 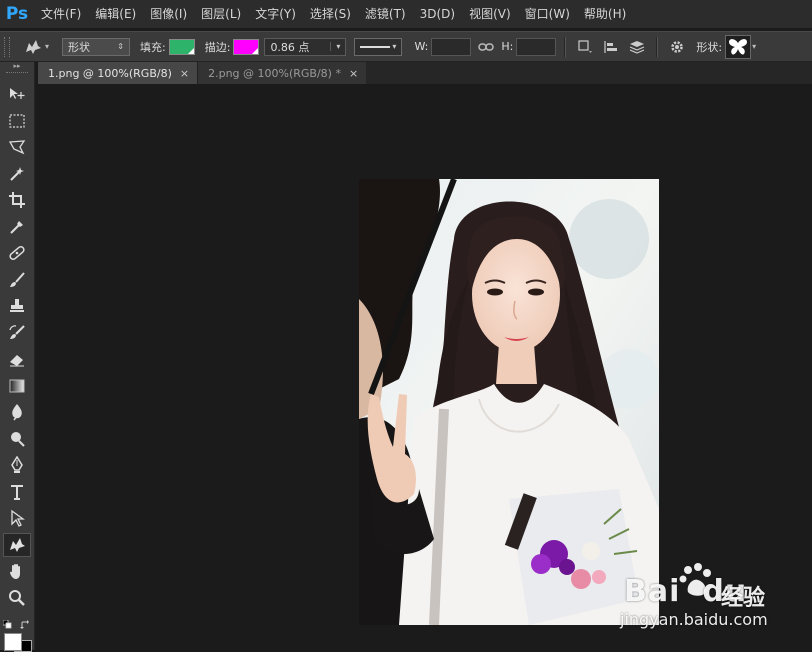 What do you see at coordinates (181, 46) in the screenshot?
I see `fill-color-swatch` at bounding box center [181, 46].